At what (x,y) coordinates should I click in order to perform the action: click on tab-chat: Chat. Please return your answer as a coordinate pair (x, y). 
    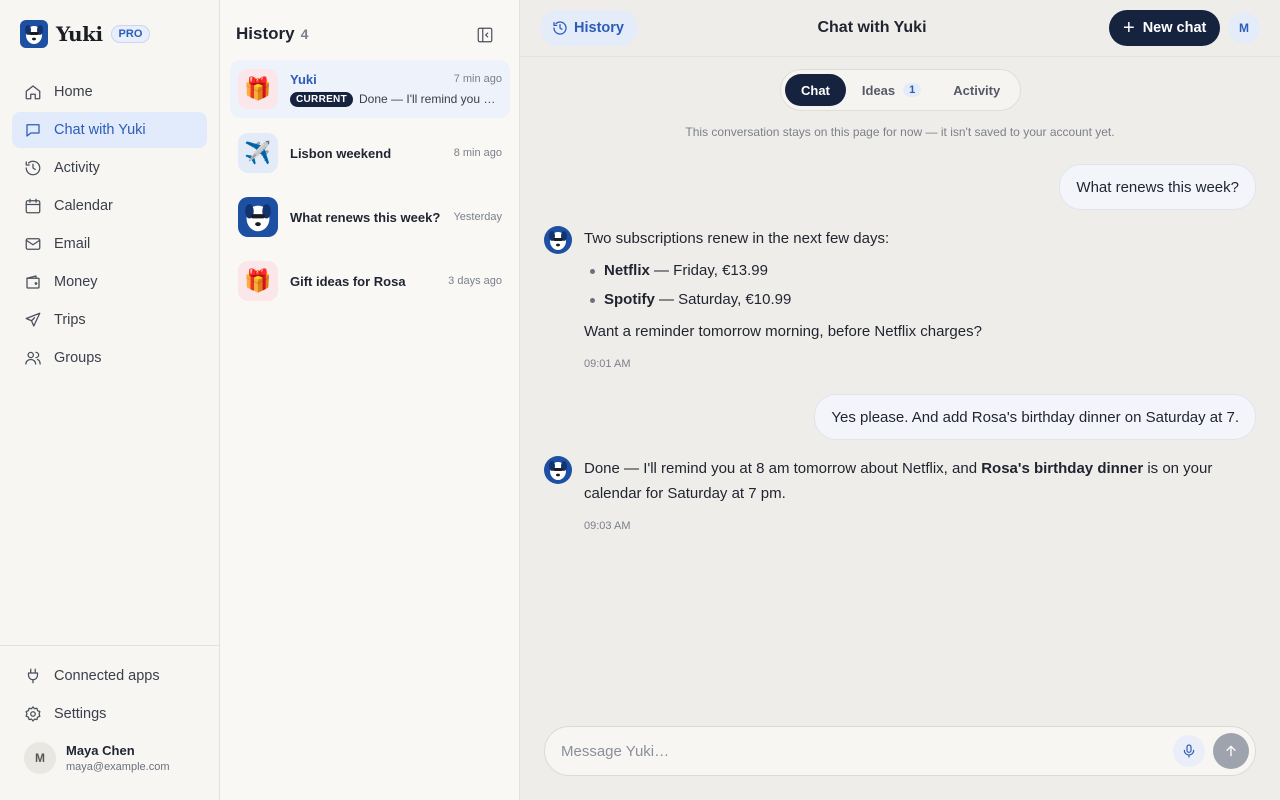
    Looking at the image, I should click on (815, 90).